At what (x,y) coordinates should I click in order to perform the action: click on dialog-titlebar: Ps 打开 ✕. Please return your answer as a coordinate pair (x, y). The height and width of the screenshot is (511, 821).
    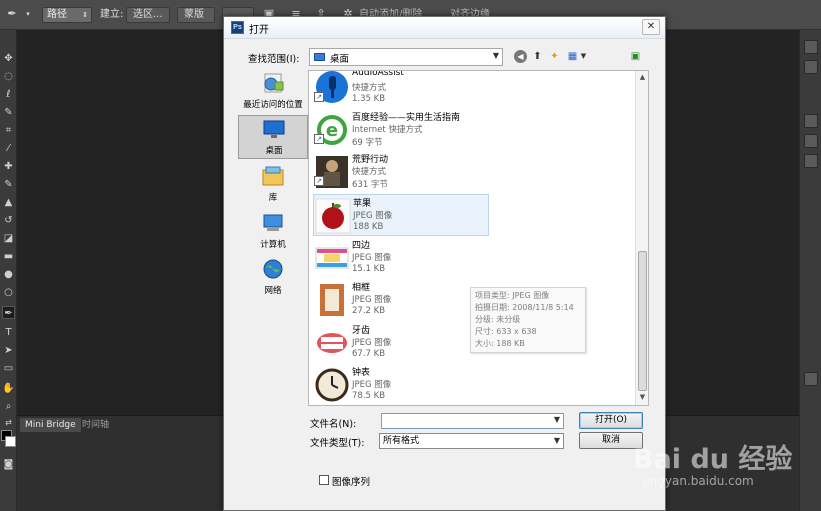
    Looking at the image, I should click on (444, 28).